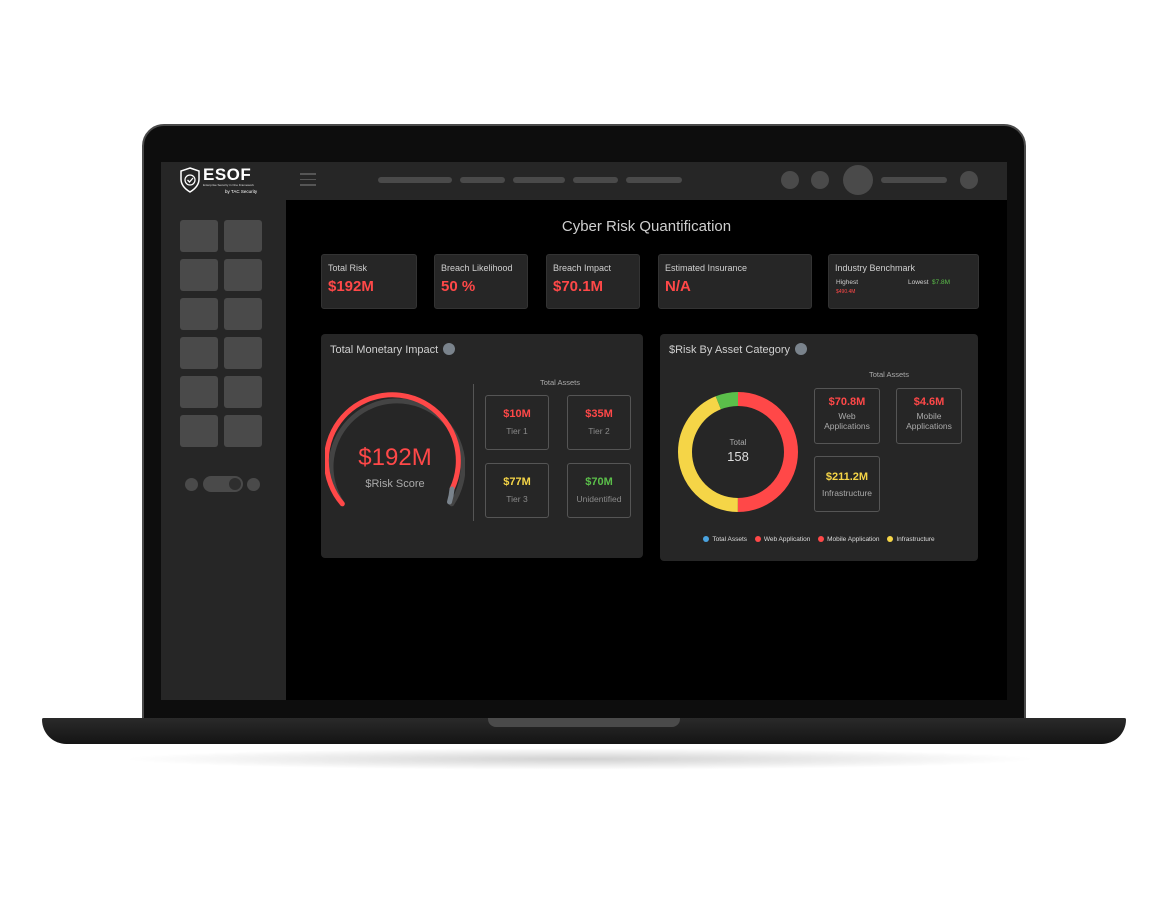  Describe the element at coordinates (858, 180) in the screenshot. I see `user-avatar` at that location.